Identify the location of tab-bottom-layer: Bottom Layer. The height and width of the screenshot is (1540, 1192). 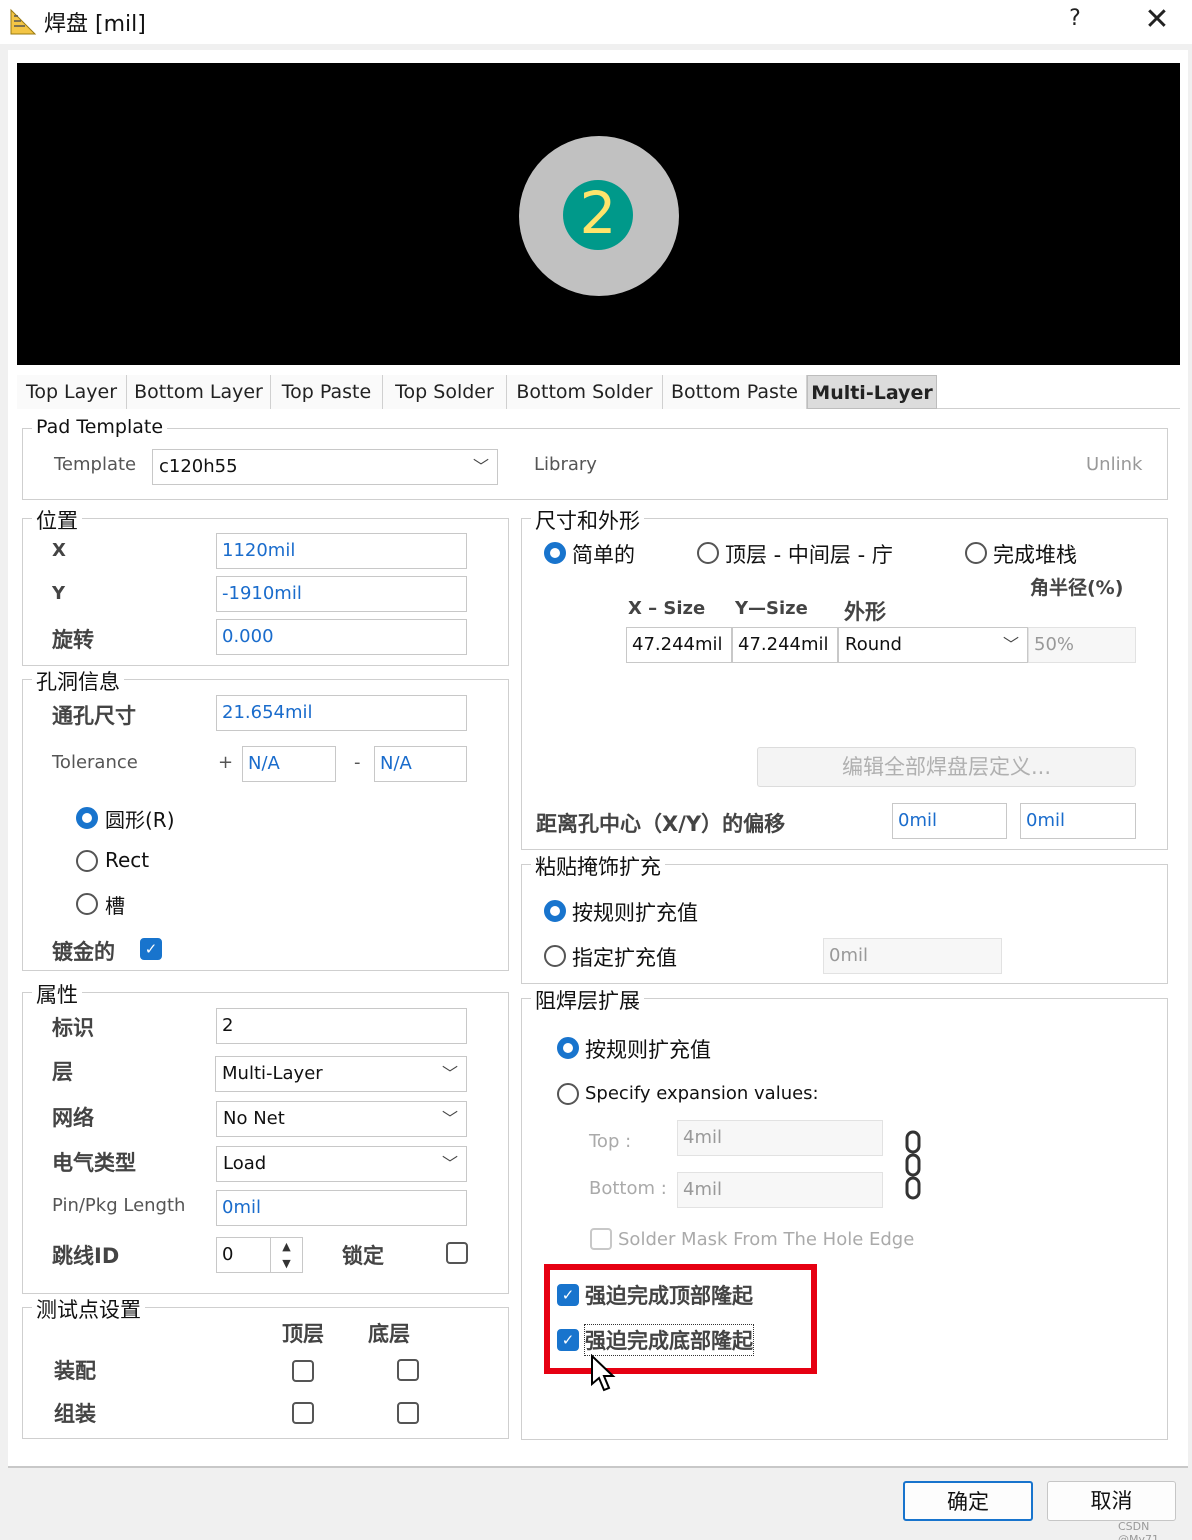
(199, 392).